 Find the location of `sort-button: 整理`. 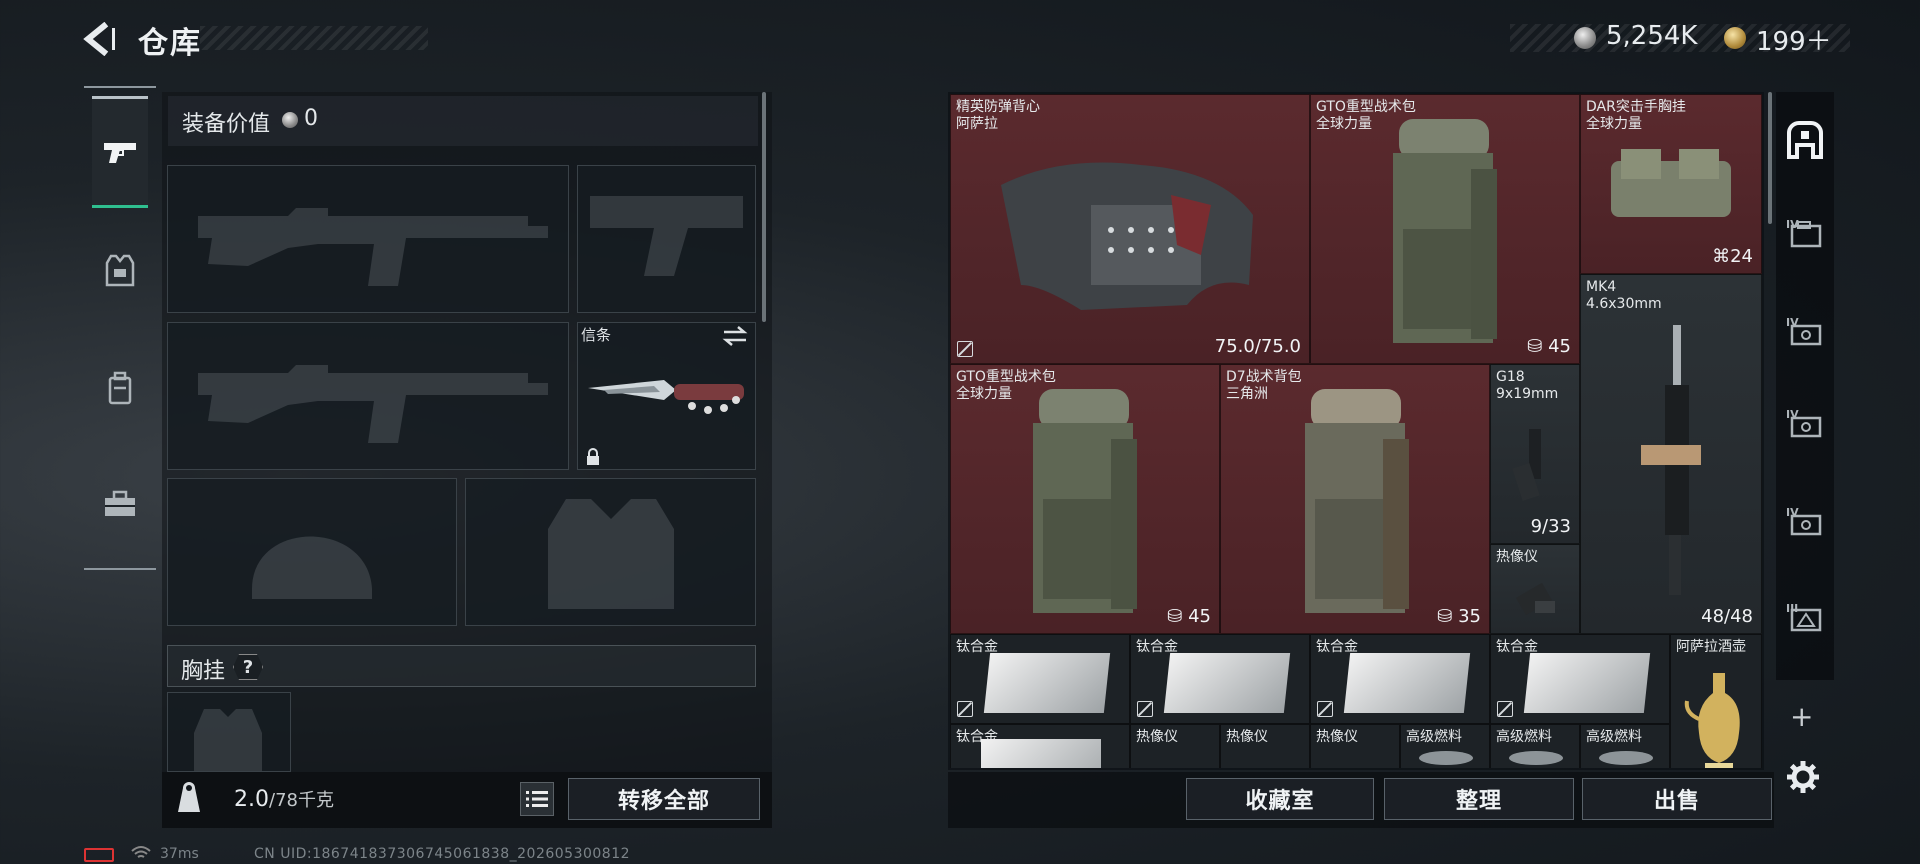

sort-button: 整理 is located at coordinates (1479, 799).